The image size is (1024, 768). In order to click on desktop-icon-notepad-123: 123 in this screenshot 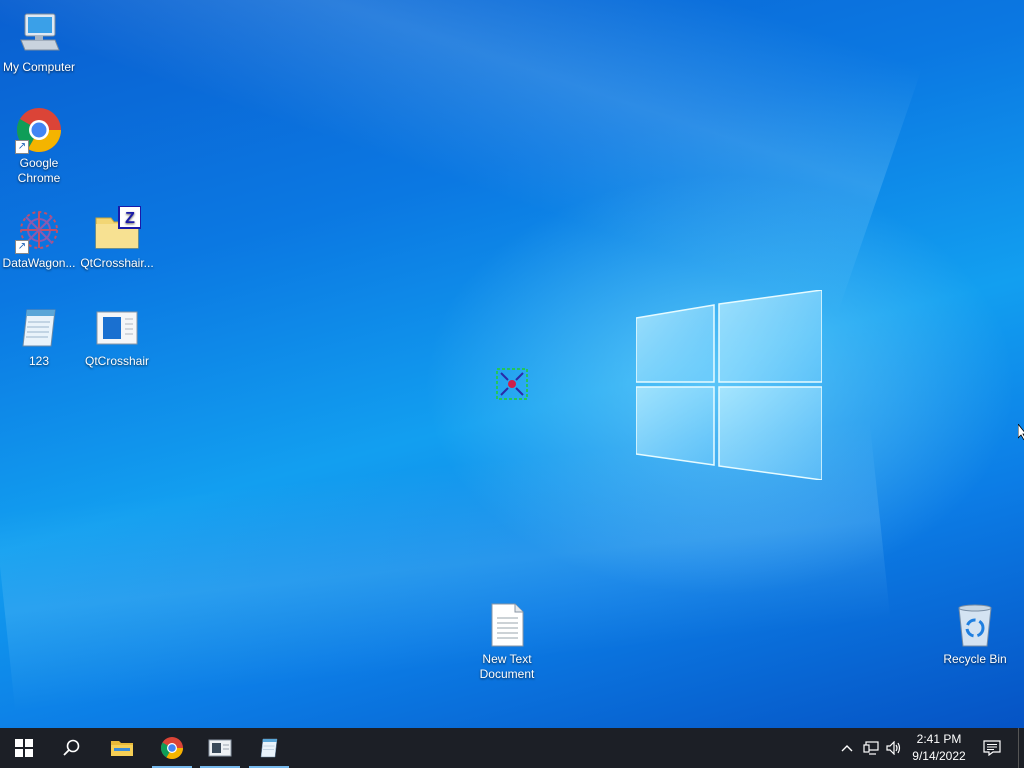, I will do `click(39, 336)`.